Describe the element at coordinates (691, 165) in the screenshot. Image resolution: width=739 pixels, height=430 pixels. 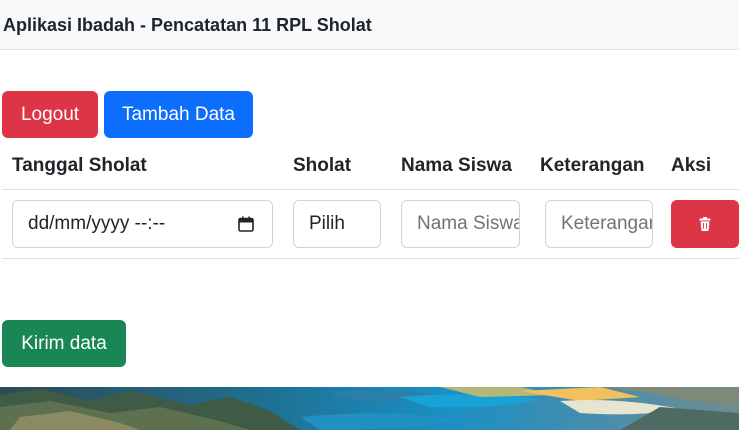
I see `column-header-action: Aksi` at that location.